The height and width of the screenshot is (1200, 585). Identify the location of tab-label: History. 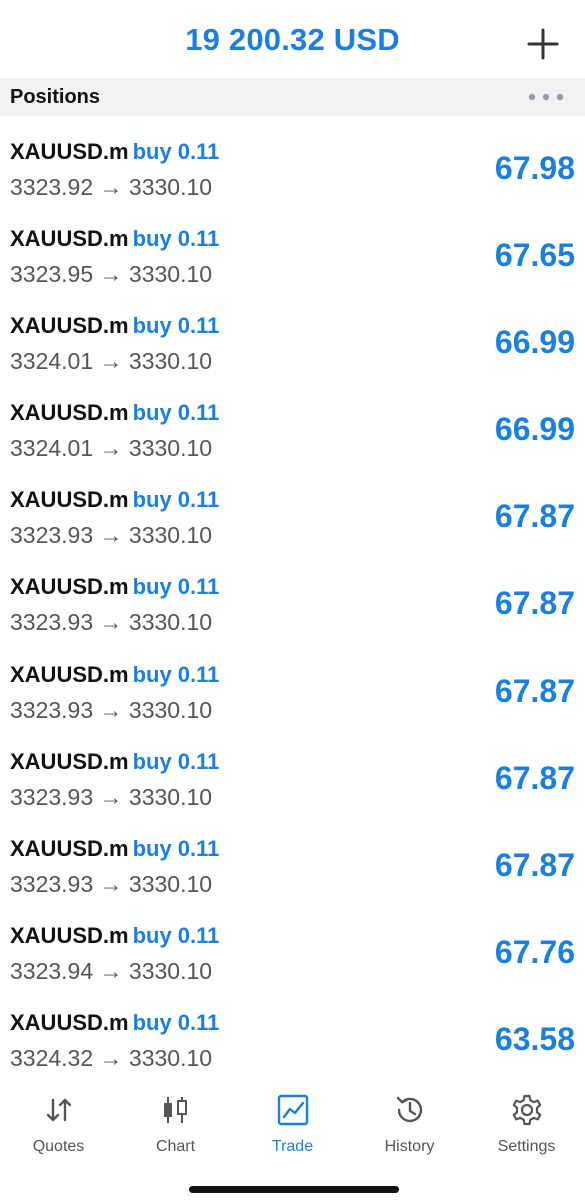
(409, 1146).